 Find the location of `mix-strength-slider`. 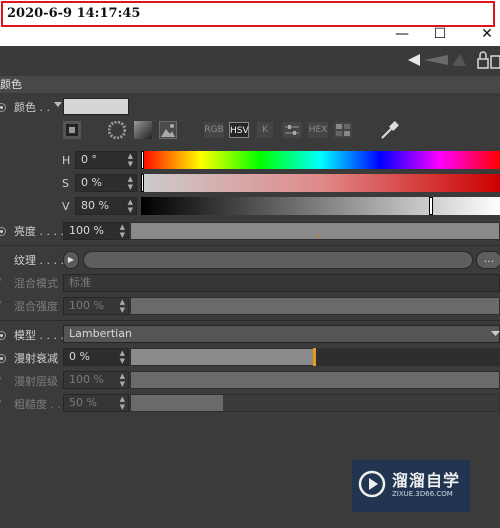

mix-strength-slider is located at coordinates (315, 306).